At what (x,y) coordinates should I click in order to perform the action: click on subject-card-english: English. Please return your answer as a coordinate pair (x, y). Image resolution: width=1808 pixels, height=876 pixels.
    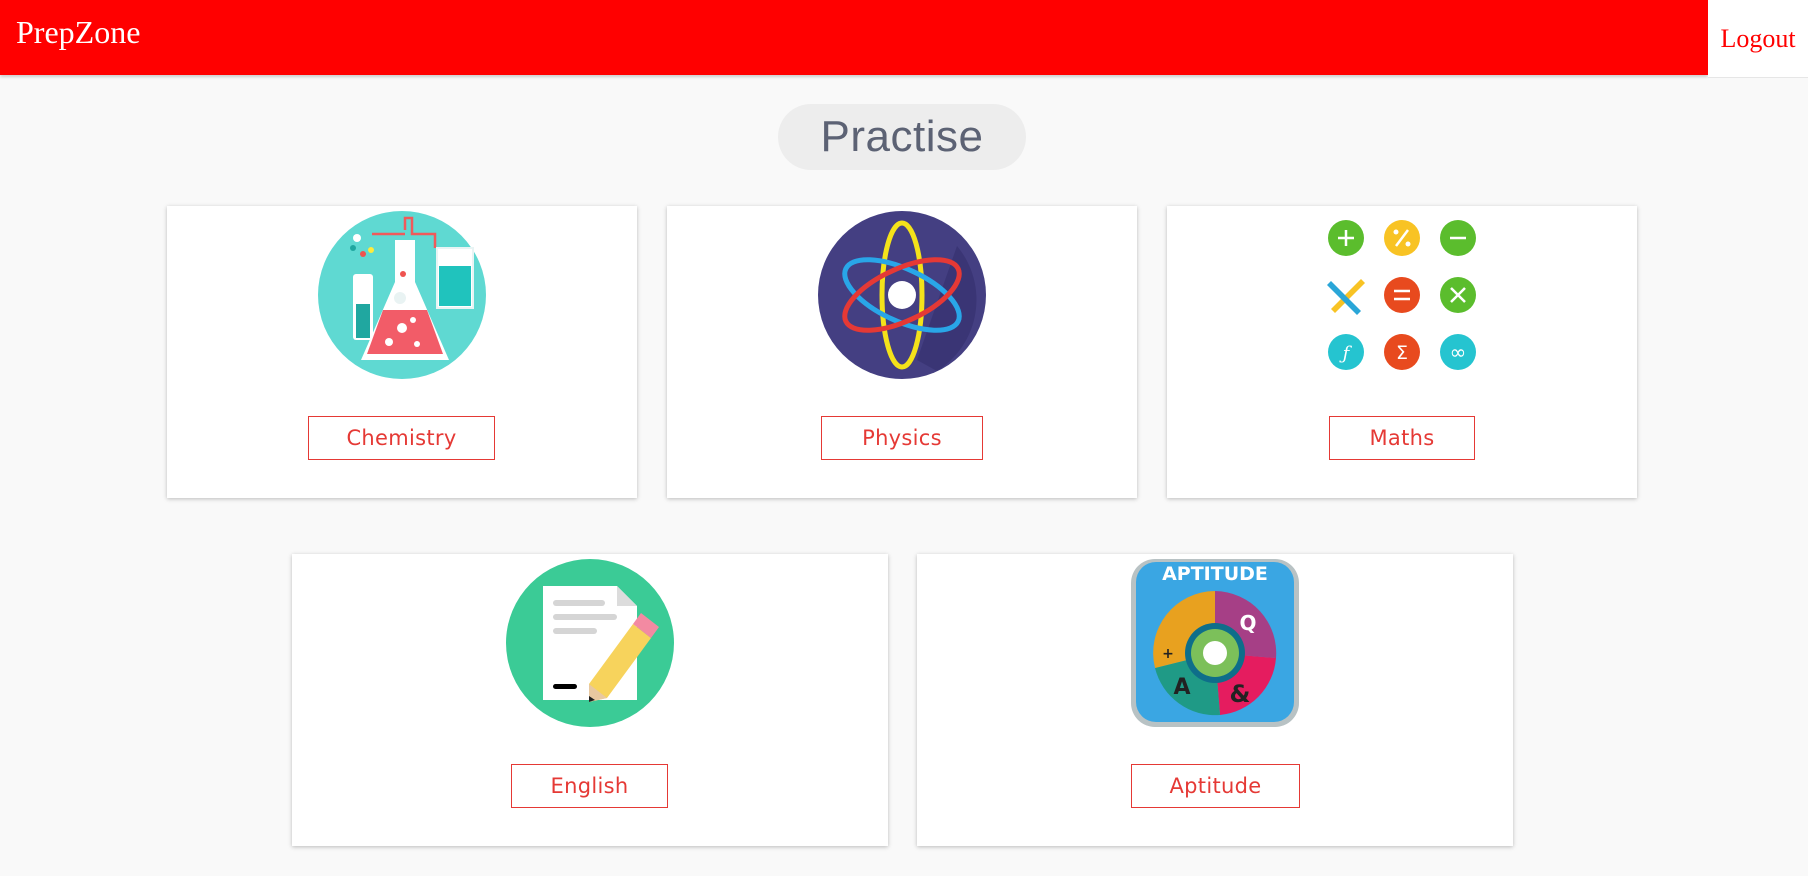
    Looking at the image, I should click on (590, 700).